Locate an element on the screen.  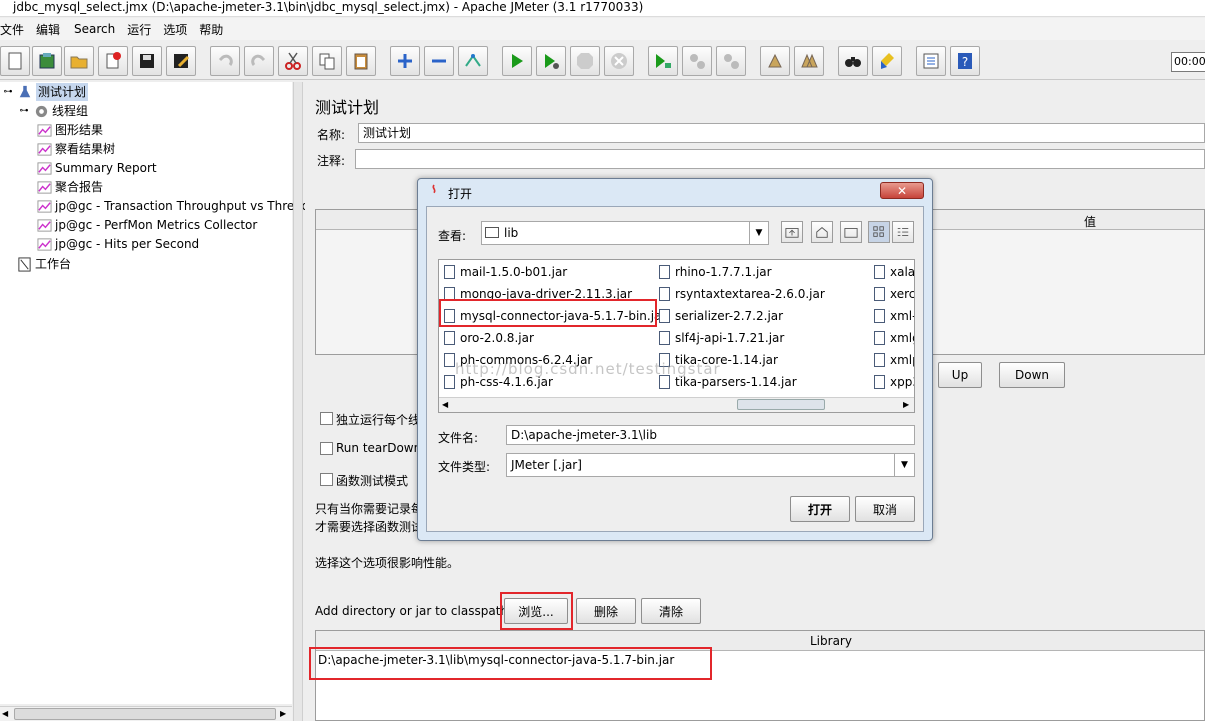
menu-options: 选项 is located at coordinates (181, 29).